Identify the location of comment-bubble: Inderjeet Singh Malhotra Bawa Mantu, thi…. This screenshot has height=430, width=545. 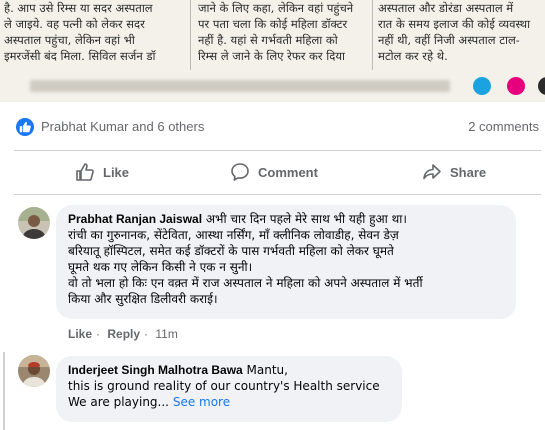
(229, 389).